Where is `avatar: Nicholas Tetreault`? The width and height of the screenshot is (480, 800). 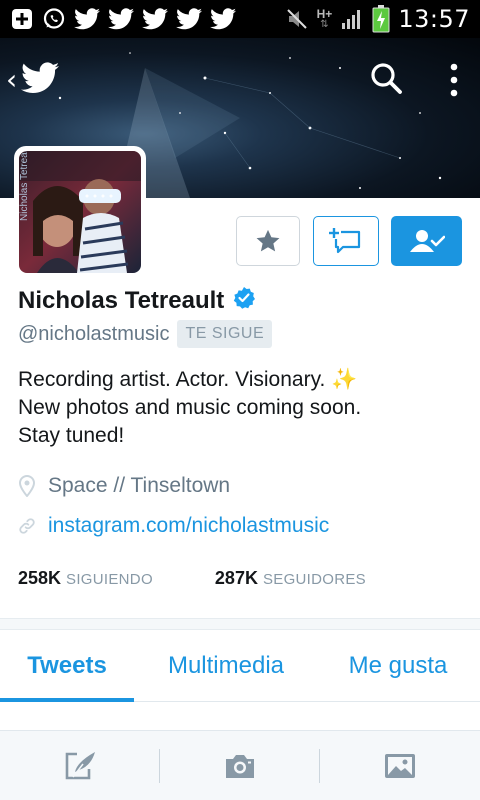 avatar: Nicholas Tetreault is located at coordinates (80, 212).